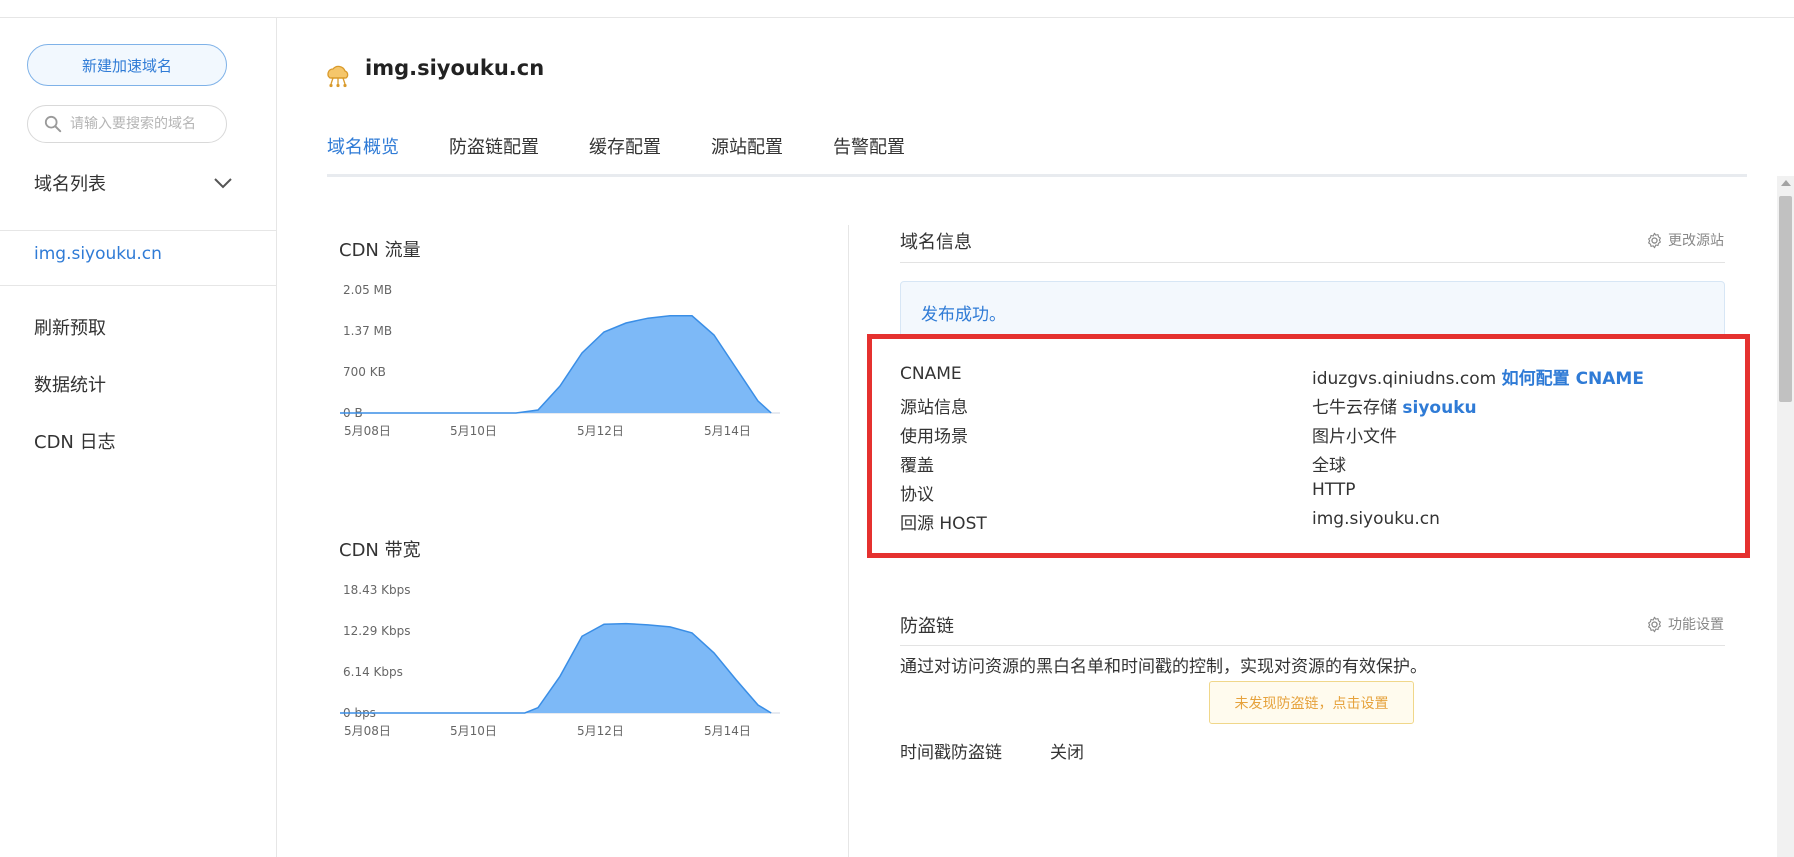 This screenshot has height=857, width=1794. I want to click on cname-howto-link: 如何配置 CNAME, so click(1573, 379).